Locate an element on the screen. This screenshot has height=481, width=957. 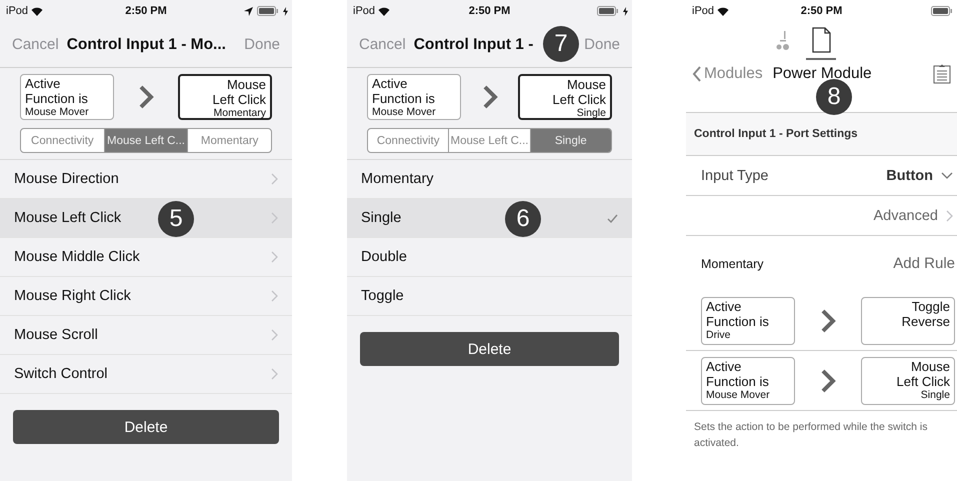
step-number-badge: 8 is located at coordinates (834, 97).